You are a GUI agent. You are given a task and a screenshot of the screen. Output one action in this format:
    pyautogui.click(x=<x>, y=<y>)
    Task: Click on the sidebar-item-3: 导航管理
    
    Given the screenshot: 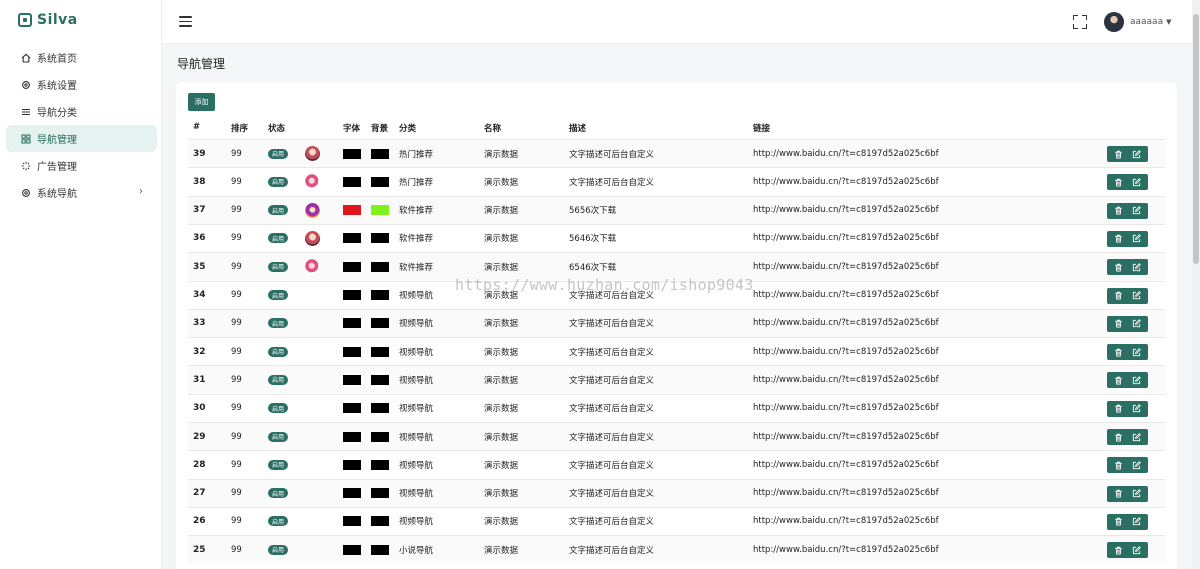 What is the action you would take?
    pyautogui.click(x=81, y=138)
    